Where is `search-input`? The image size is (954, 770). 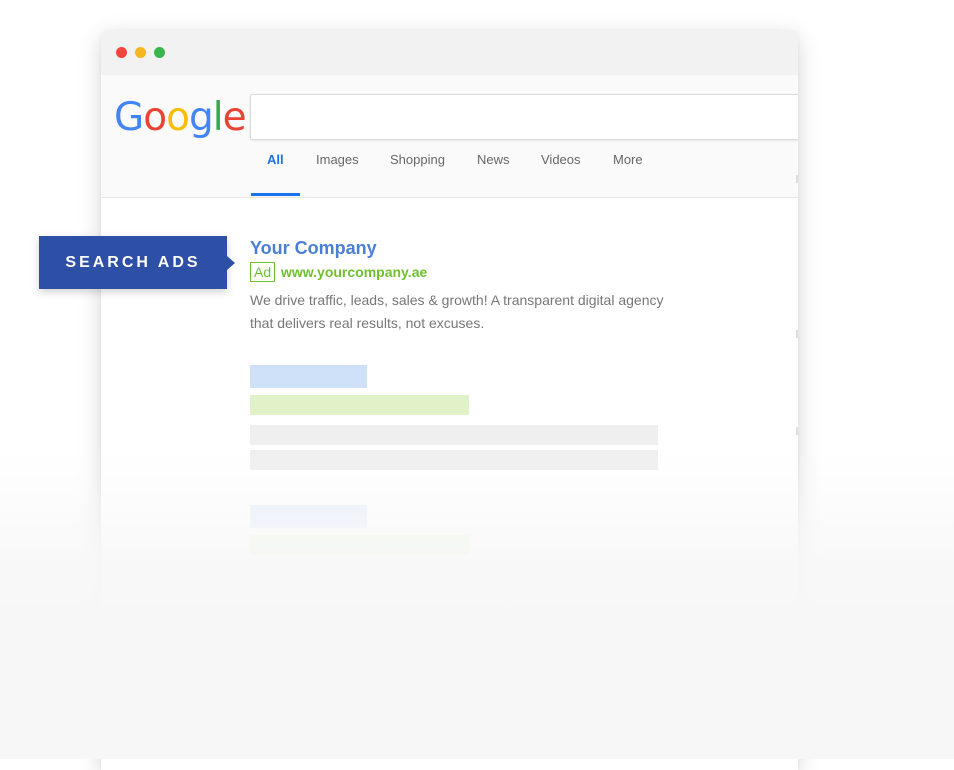
search-input is located at coordinates (524, 117).